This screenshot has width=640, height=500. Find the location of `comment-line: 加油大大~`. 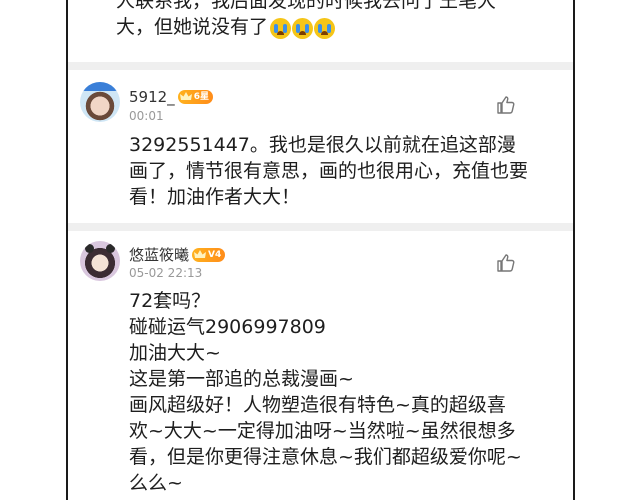

comment-line: 加油大大~ is located at coordinates (175, 353).